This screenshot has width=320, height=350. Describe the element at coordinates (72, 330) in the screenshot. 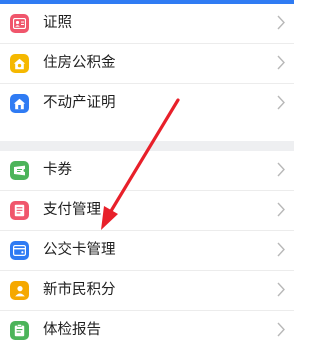

I see `menu-label: 体检报告` at that location.